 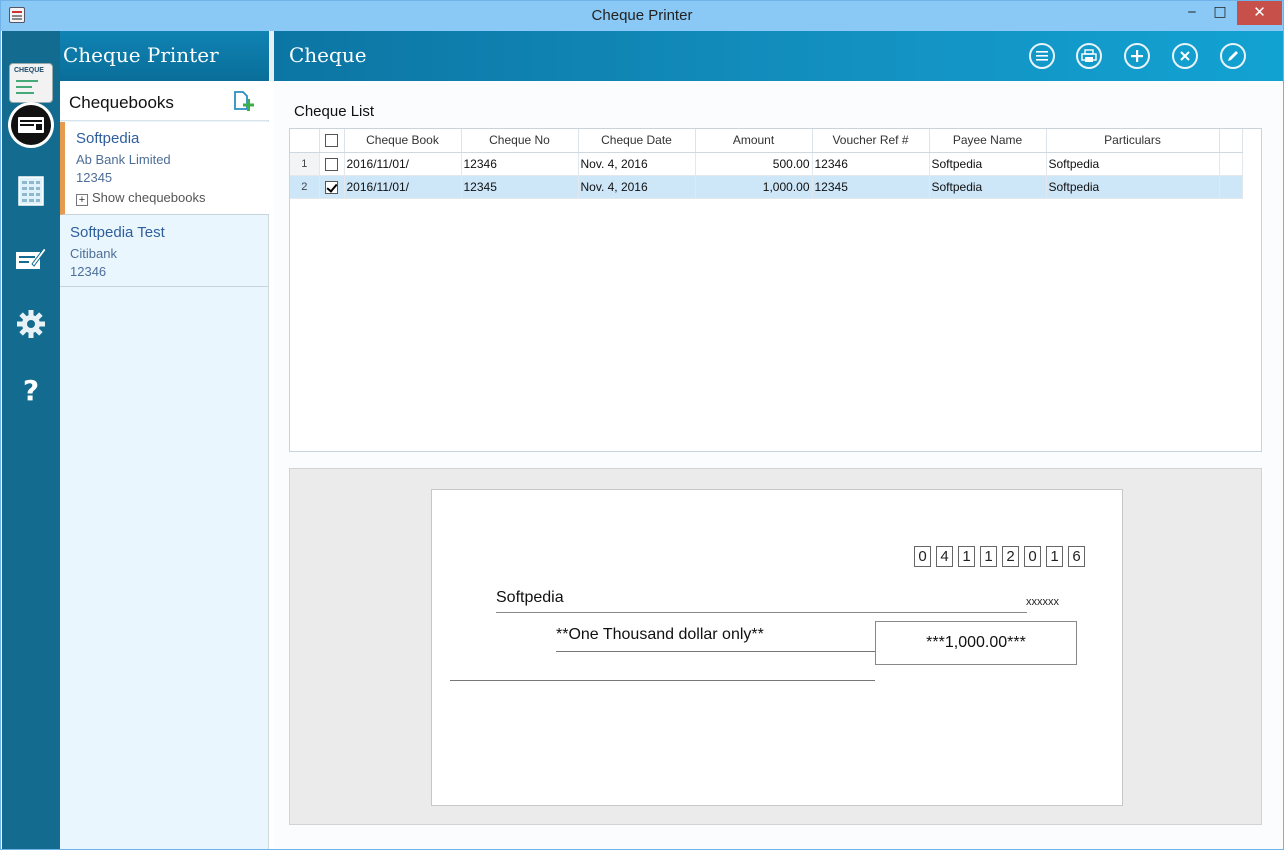 I want to click on row-number: 1, so click(x=305, y=164).